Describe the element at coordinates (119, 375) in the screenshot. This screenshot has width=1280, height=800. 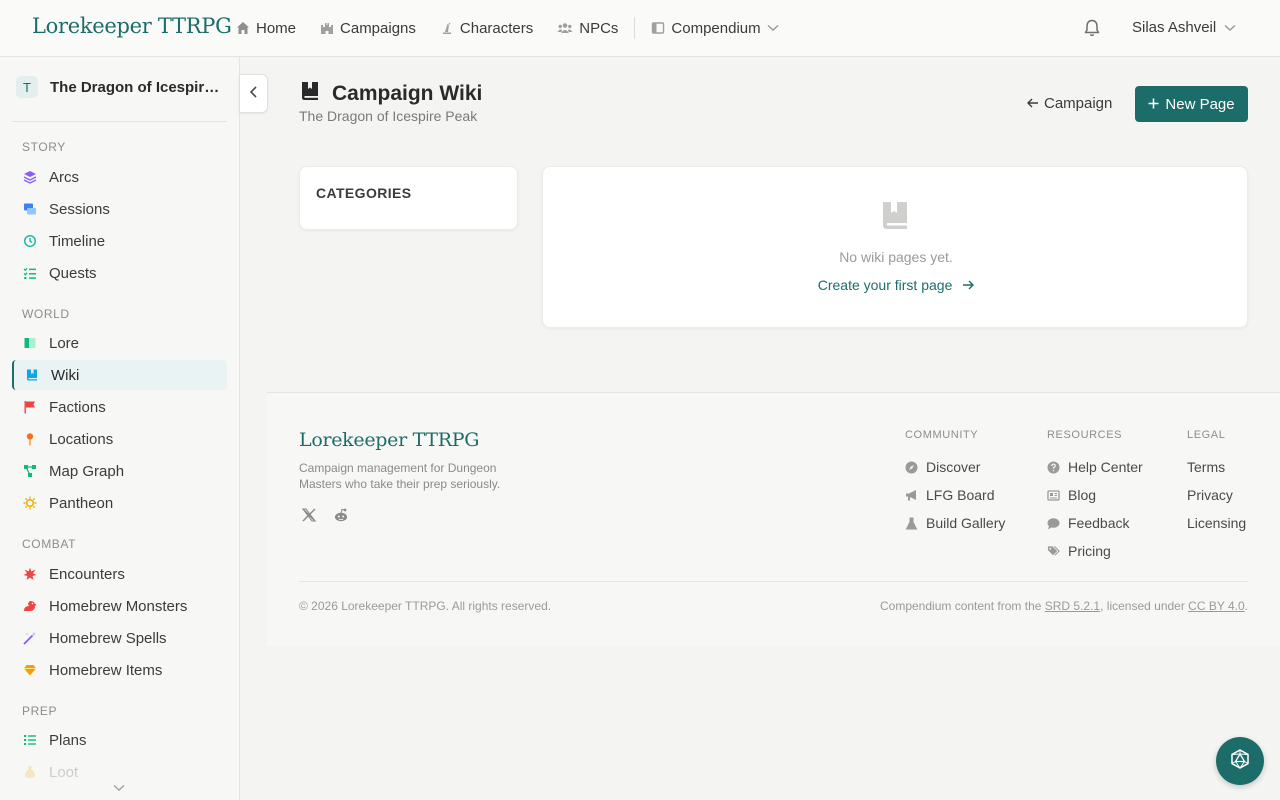
I see `sidebar-item-wiki: Wiki` at that location.